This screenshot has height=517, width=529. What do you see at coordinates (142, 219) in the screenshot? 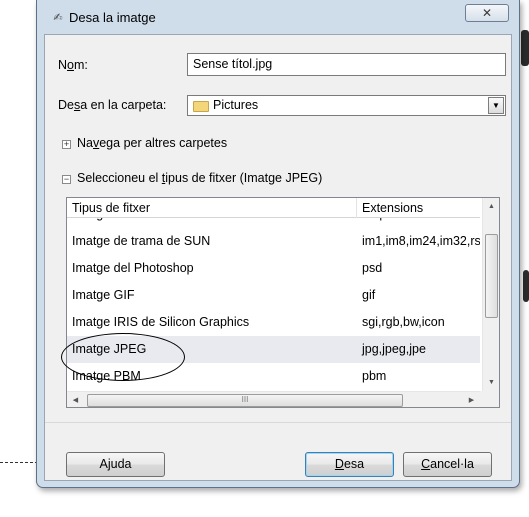
I see `filetype-name: Imatge BMP de Windows` at bounding box center [142, 219].